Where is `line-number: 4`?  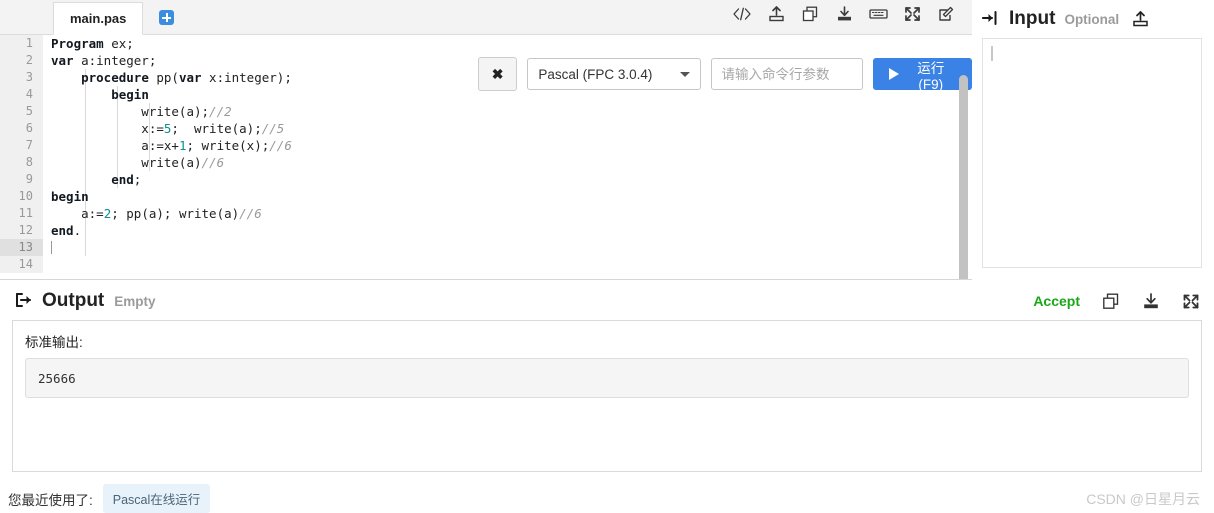
line-number: 4 is located at coordinates (21, 94).